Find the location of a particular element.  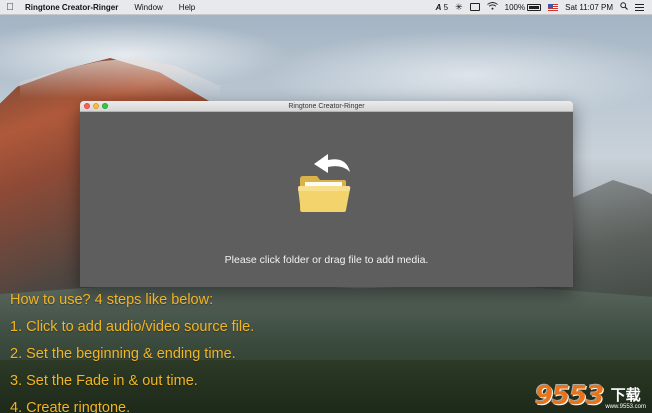

adobe-status-item: A 5 is located at coordinates (442, 7).